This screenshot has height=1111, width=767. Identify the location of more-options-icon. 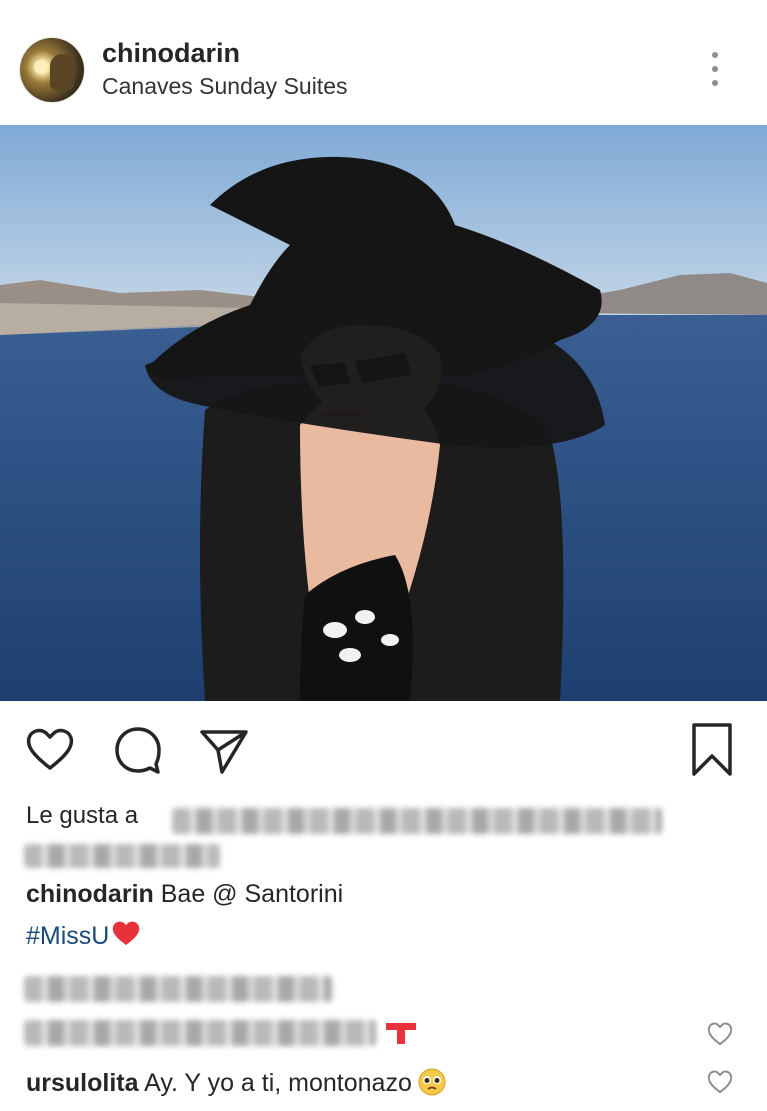
(715, 70).